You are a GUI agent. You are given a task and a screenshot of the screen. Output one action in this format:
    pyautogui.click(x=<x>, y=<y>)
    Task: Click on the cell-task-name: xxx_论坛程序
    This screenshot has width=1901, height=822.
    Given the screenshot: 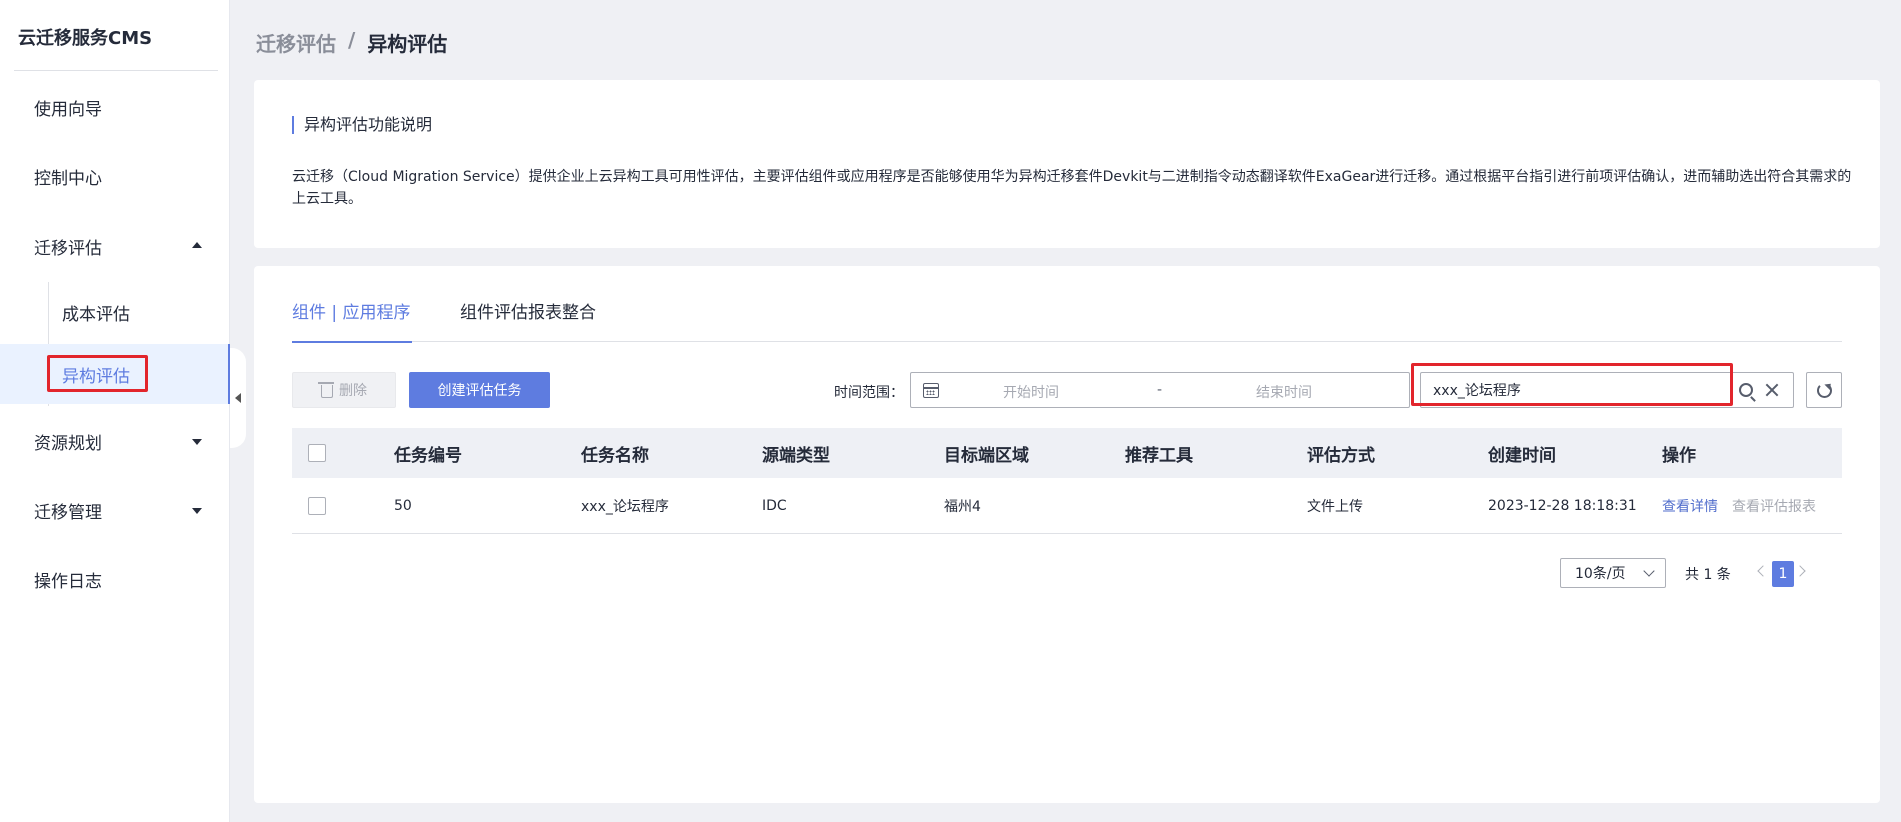 What is the action you would take?
    pyautogui.click(x=625, y=506)
    